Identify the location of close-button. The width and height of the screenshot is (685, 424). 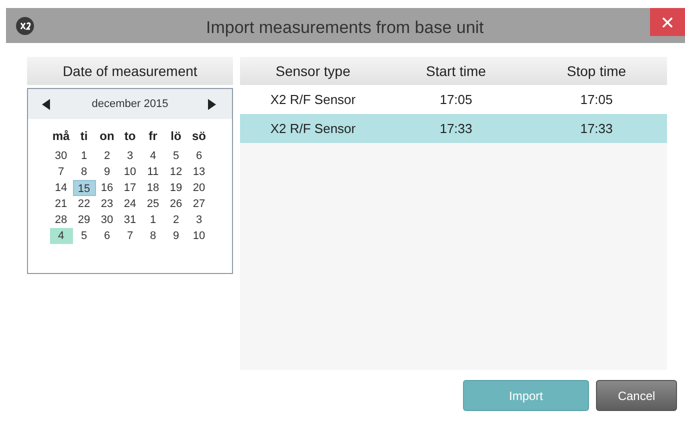
(667, 22).